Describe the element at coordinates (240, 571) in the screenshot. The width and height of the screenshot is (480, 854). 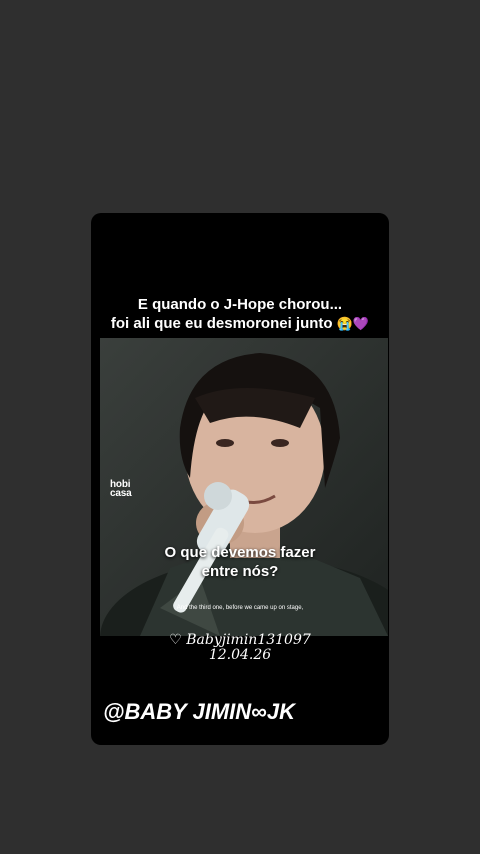
I see `subtitle-pt-line2: entre nós?` at that location.